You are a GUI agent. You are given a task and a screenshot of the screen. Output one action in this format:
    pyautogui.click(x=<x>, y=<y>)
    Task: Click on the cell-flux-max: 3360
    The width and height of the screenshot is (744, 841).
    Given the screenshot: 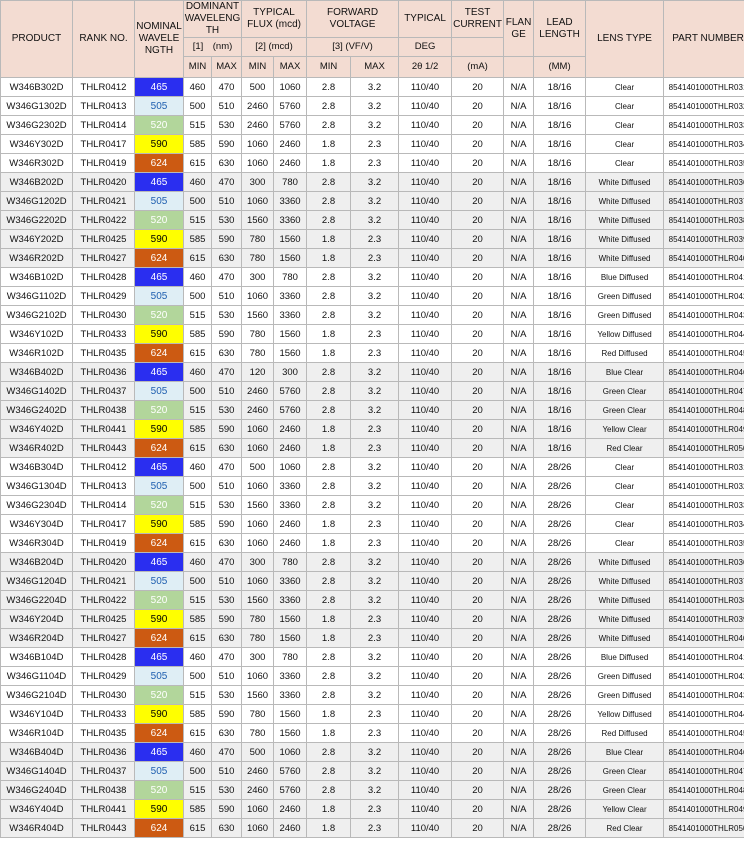 What is the action you would take?
    pyautogui.click(x=290, y=600)
    